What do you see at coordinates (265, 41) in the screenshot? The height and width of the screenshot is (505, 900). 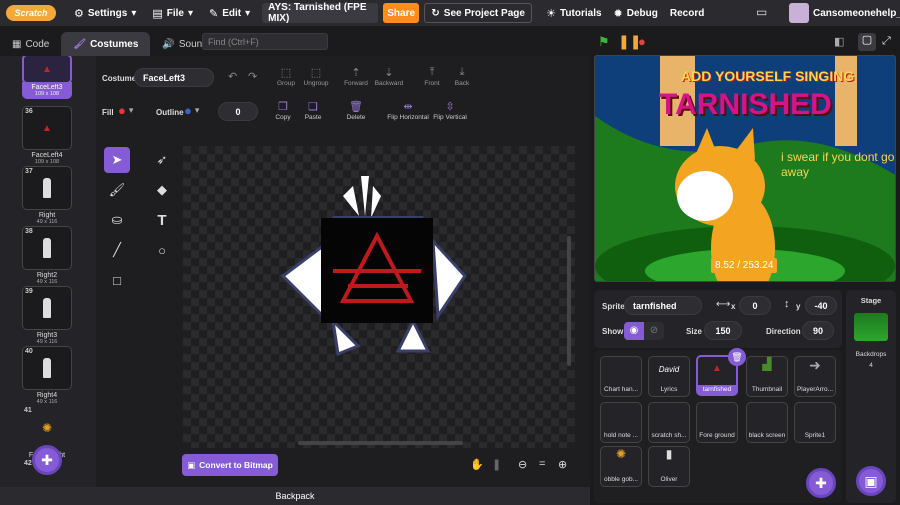 I see `find-input: Find (Ctrl+F)` at bounding box center [265, 41].